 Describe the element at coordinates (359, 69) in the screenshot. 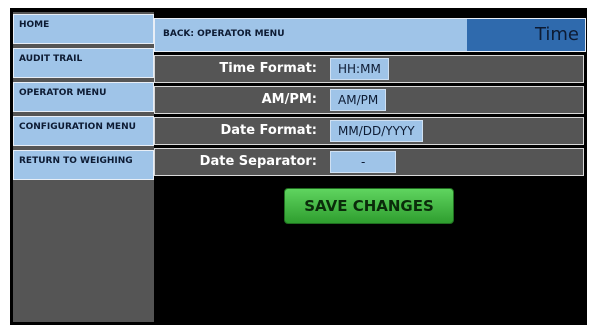

I see `time-format-field: HH:MM` at that location.